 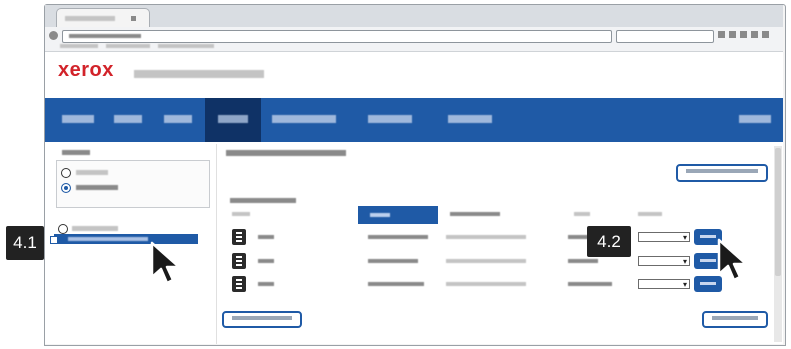 What do you see at coordinates (199, 74) in the screenshot?
I see `device-name-placeholder` at bounding box center [199, 74].